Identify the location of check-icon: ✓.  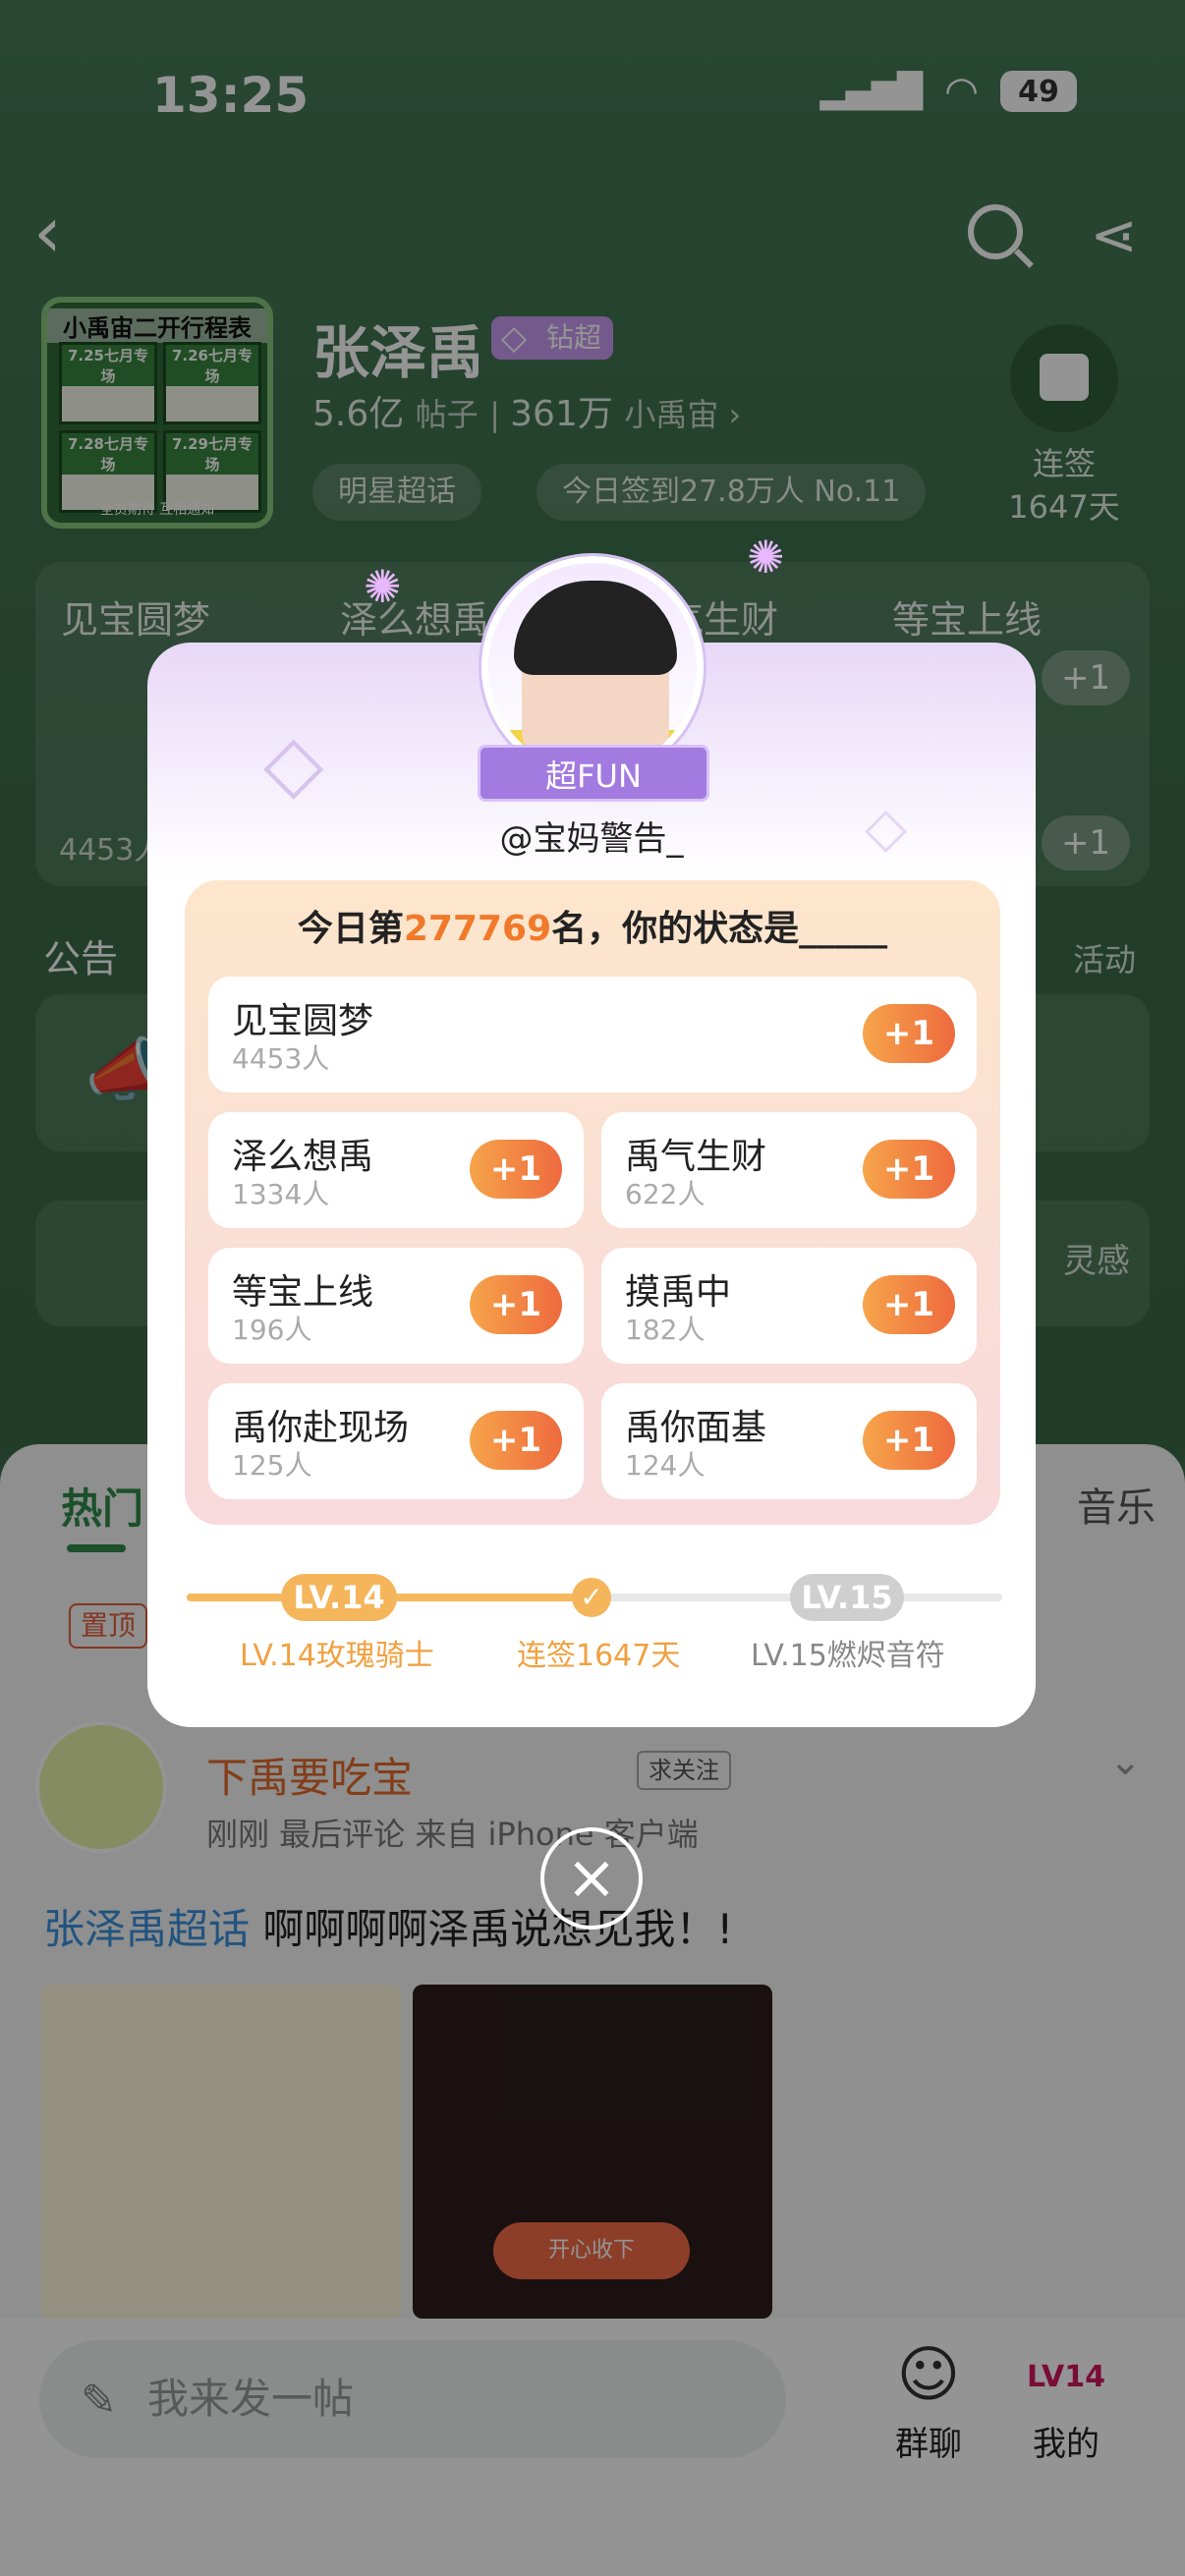
(592, 1597).